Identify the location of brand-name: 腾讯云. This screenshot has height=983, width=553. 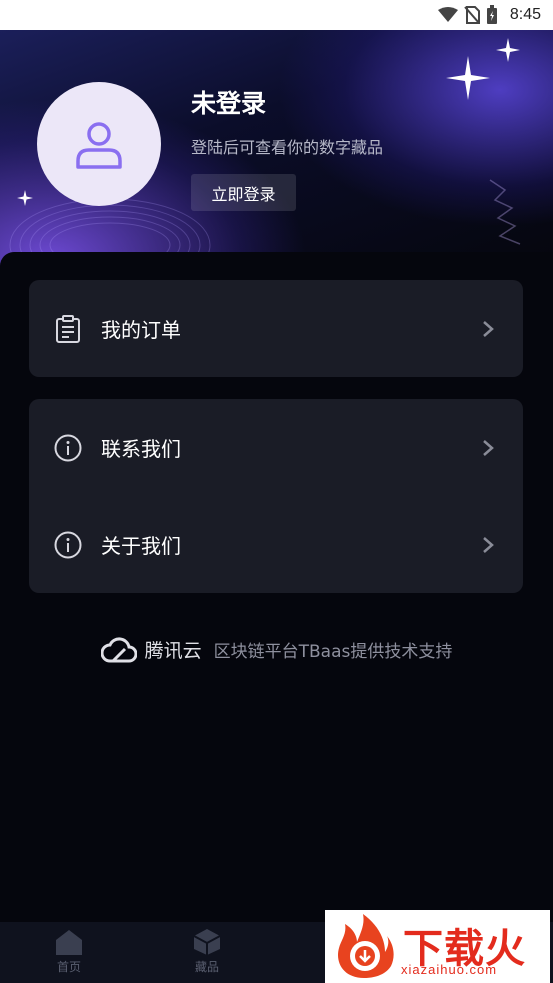
(173, 651).